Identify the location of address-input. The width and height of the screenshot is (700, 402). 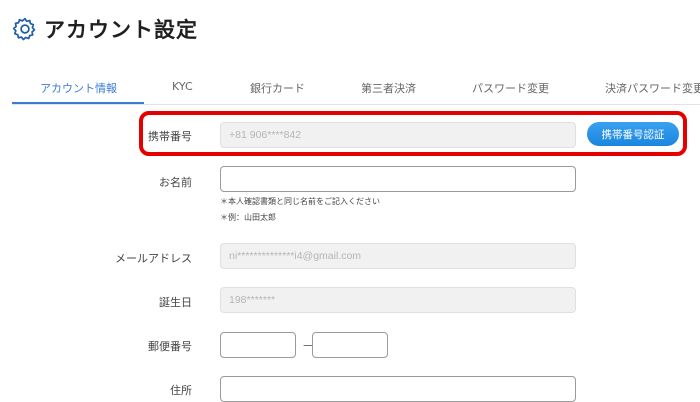
(398, 389).